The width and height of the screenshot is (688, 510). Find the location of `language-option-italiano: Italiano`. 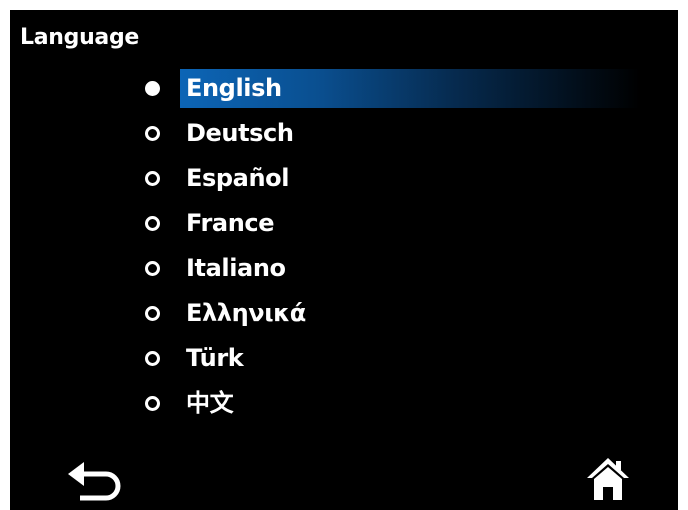

language-option-italiano: Italiano is located at coordinates (344, 271).